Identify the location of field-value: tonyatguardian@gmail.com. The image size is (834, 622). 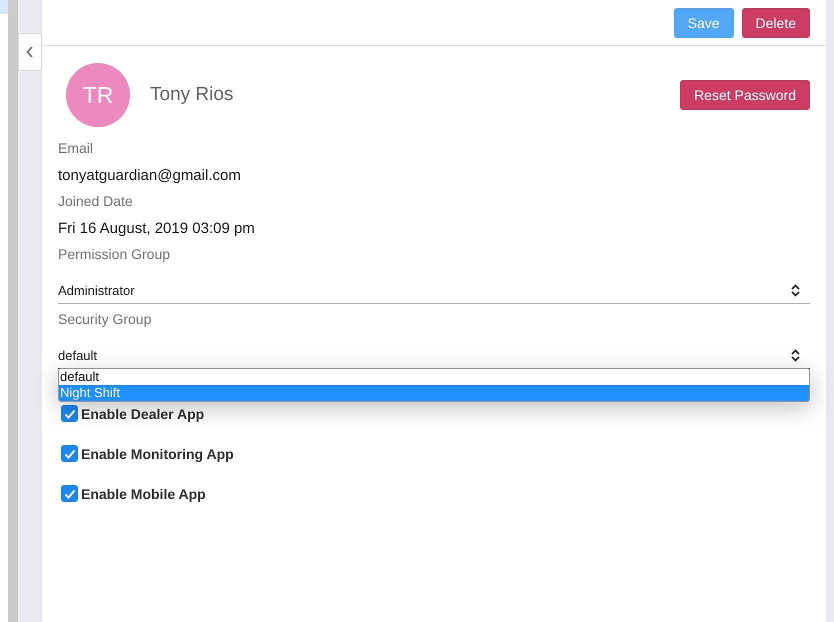
(150, 176).